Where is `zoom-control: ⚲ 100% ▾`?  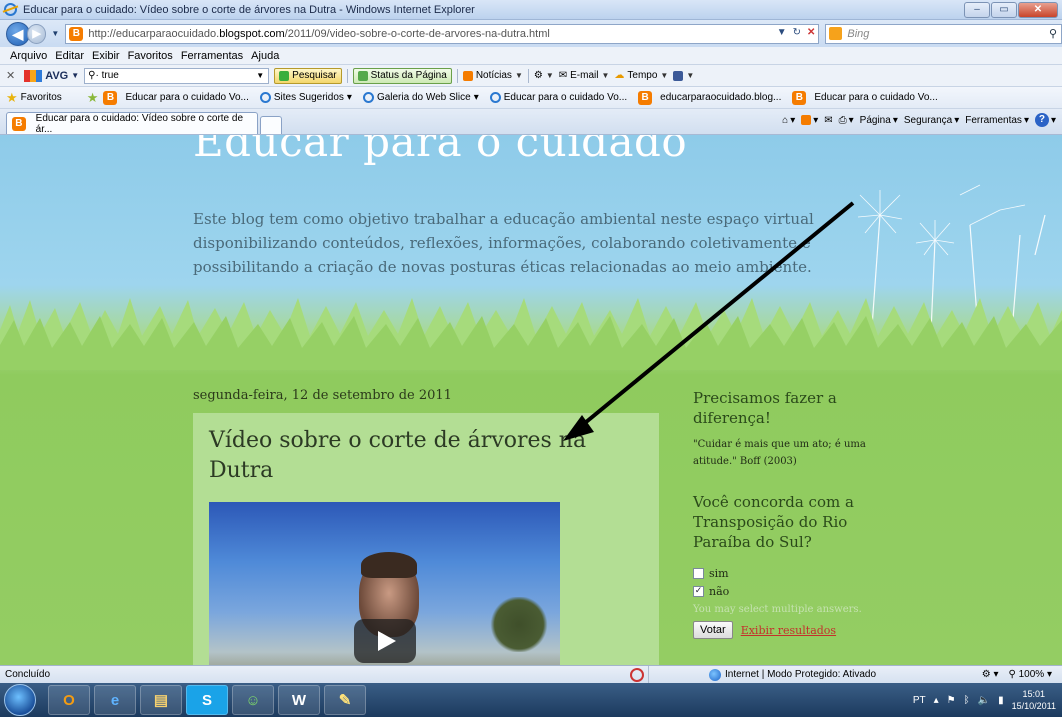 zoom-control: ⚲ 100% ▾ is located at coordinates (1031, 674).